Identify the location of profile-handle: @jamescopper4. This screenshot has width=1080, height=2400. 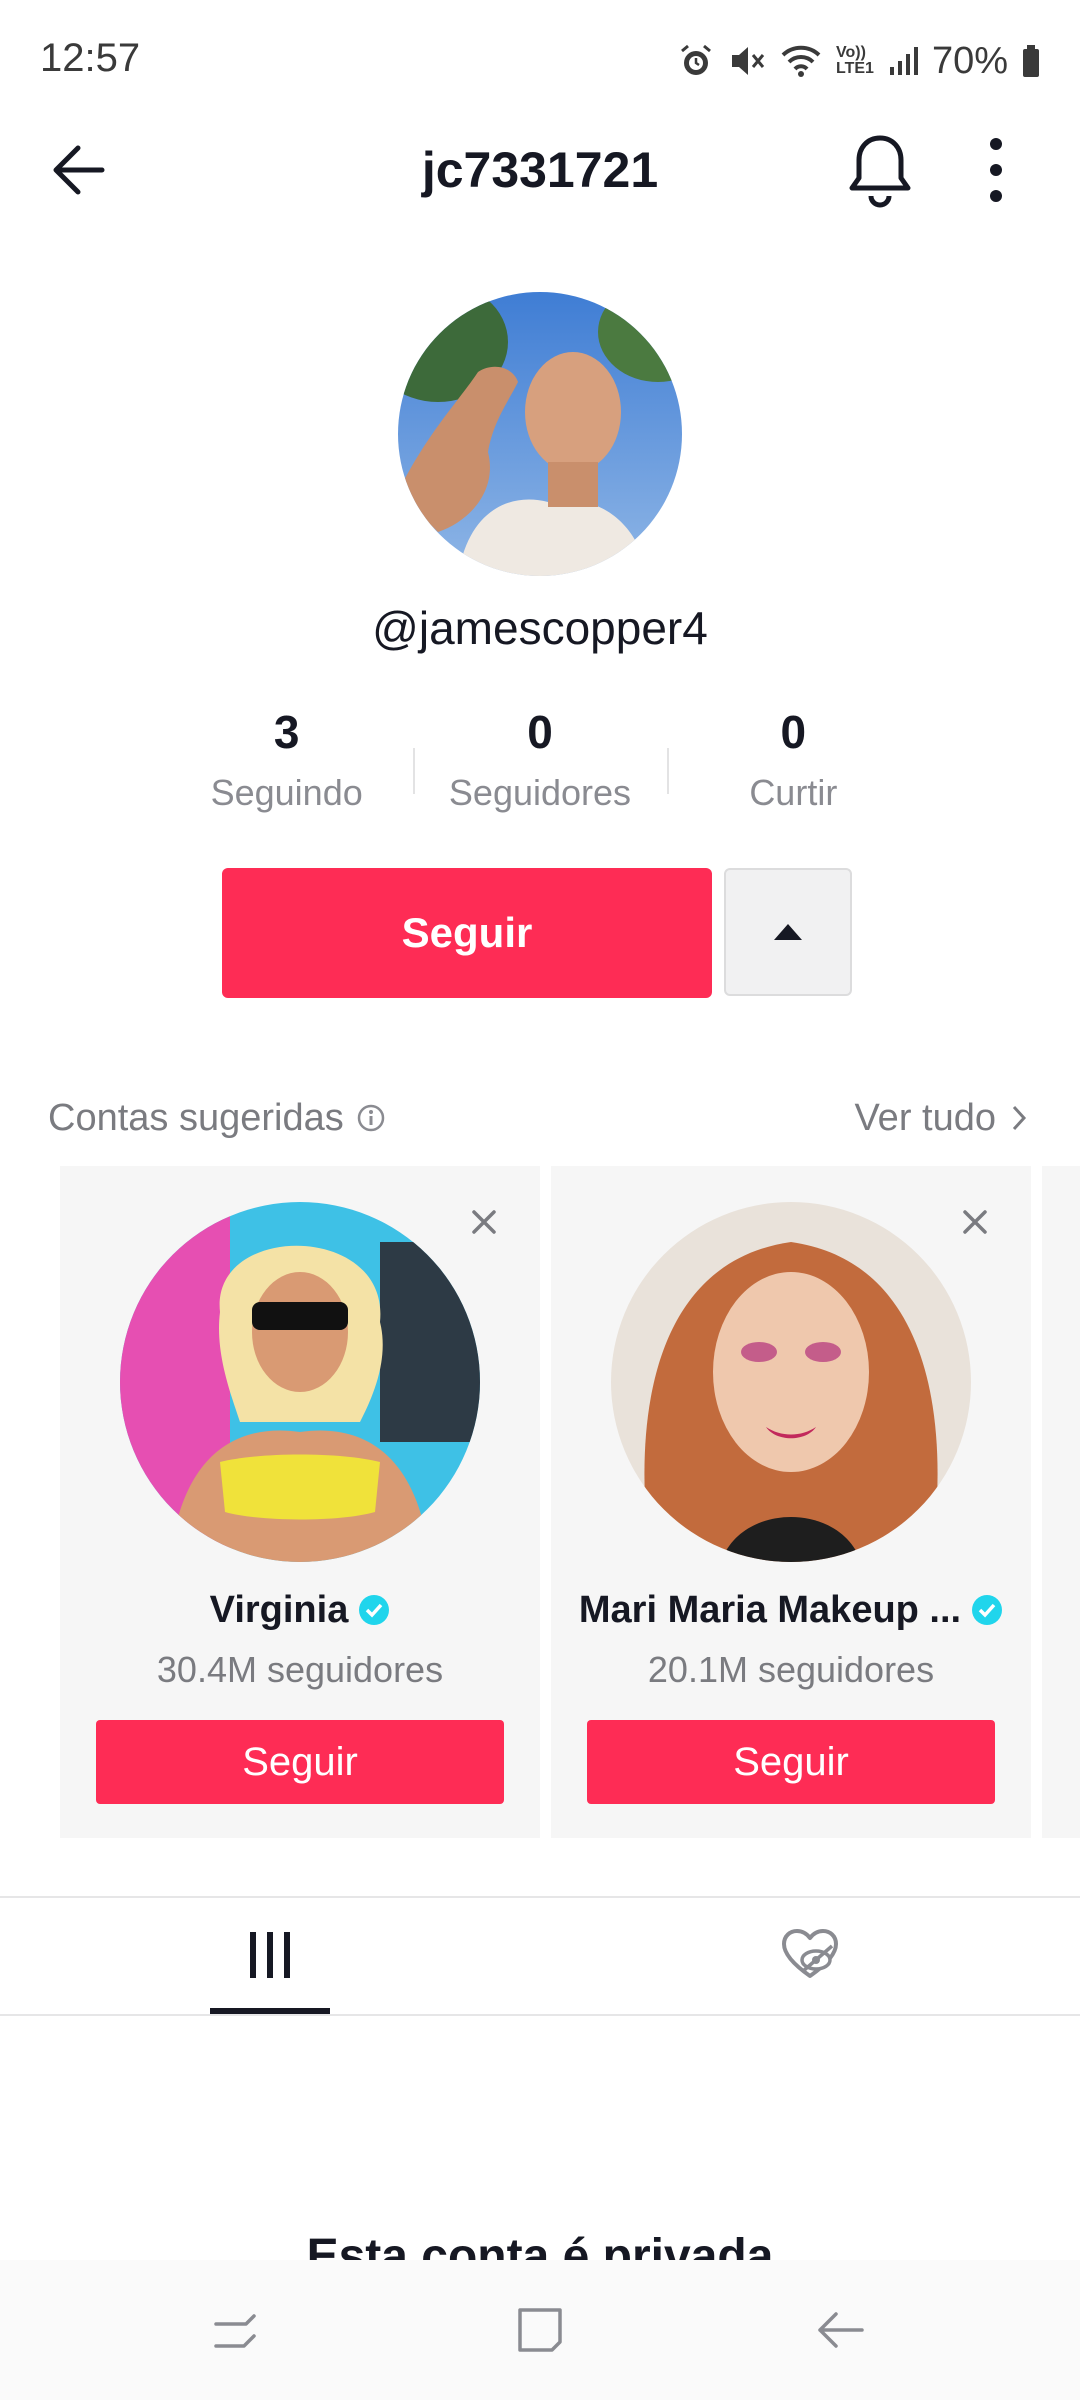
(540, 628).